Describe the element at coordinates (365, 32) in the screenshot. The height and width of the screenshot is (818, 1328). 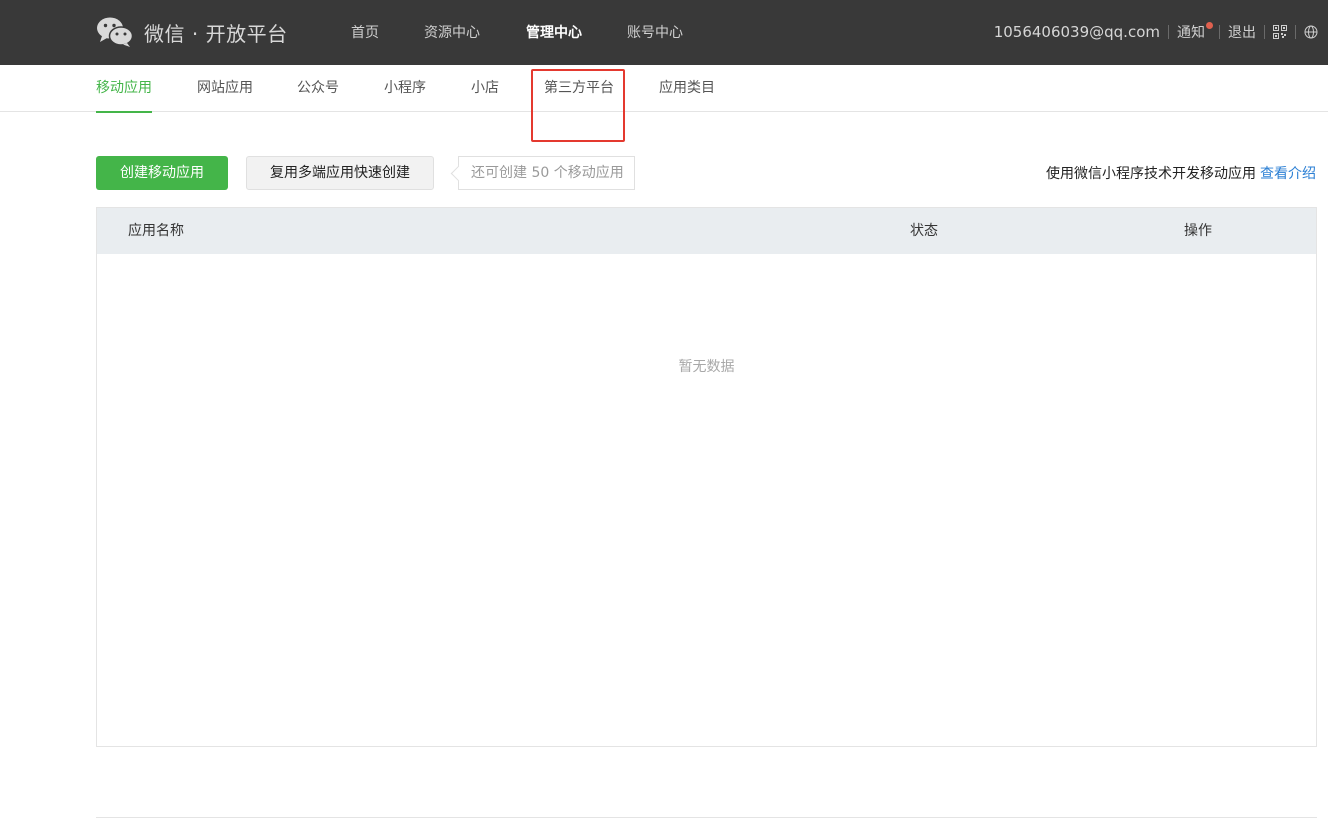
I see `nav-home: 首页` at that location.